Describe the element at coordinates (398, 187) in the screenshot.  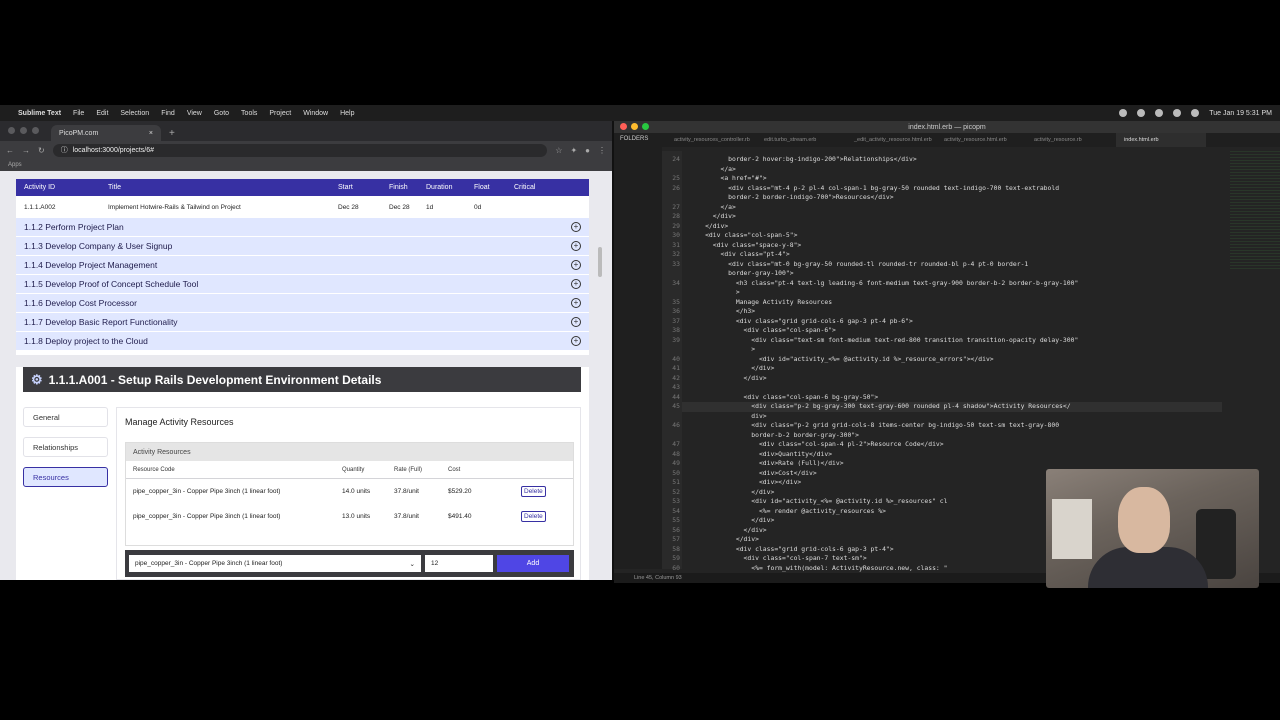
I see `col-finish: Finish` at that location.